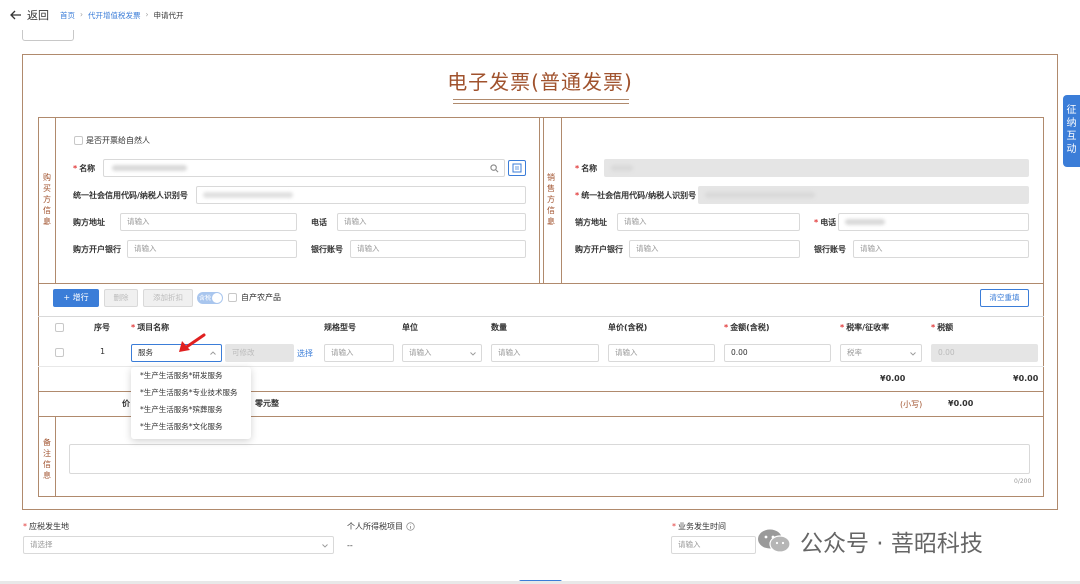 The width and height of the screenshot is (1080, 584). Describe the element at coordinates (359, 353) in the screenshot. I see `spec-input: 请输入` at that location.